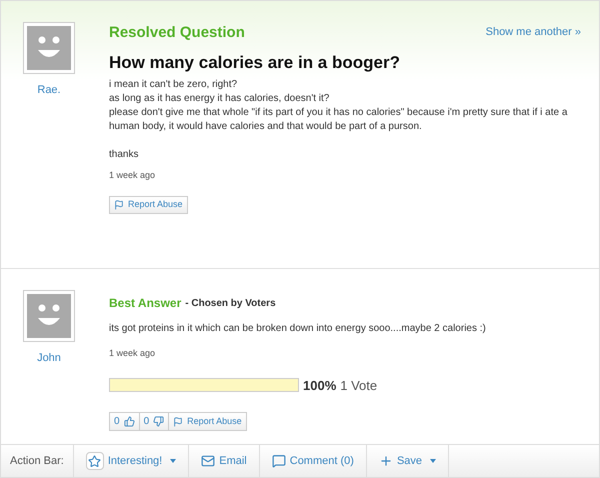 The width and height of the screenshot is (600, 478). What do you see at coordinates (145, 303) in the screenshot?
I see `best-answer-label: Best Answer` at bounding box center [145, 303].